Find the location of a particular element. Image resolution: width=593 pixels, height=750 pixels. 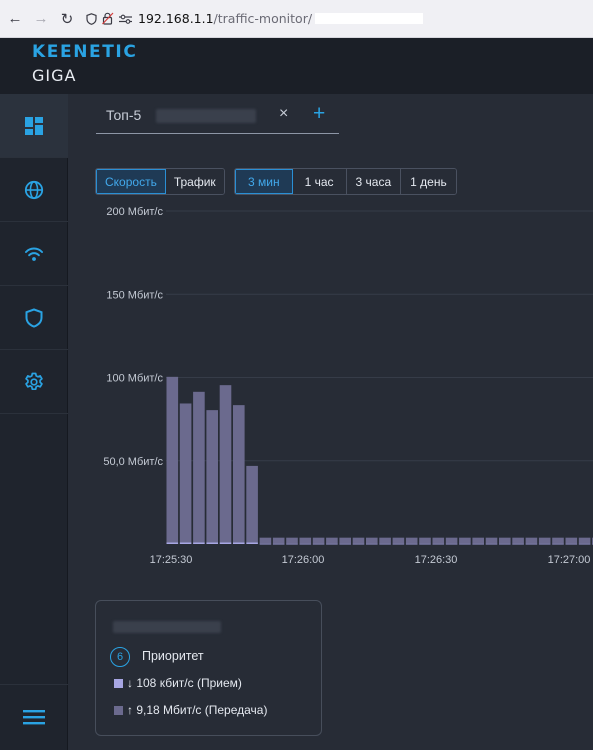

shield-icon is located at coordinates (34, 317).